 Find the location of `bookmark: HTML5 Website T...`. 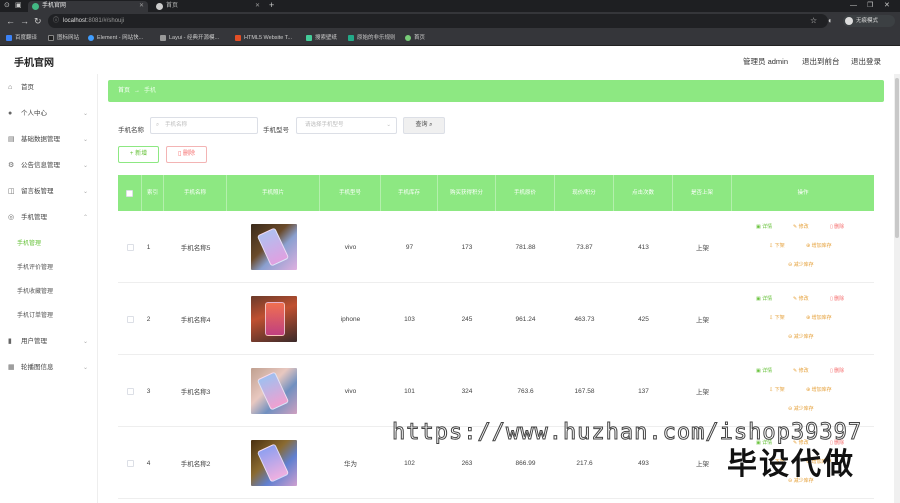

bookmark: HTML5 Website T... is located at coordinates (263, 38).